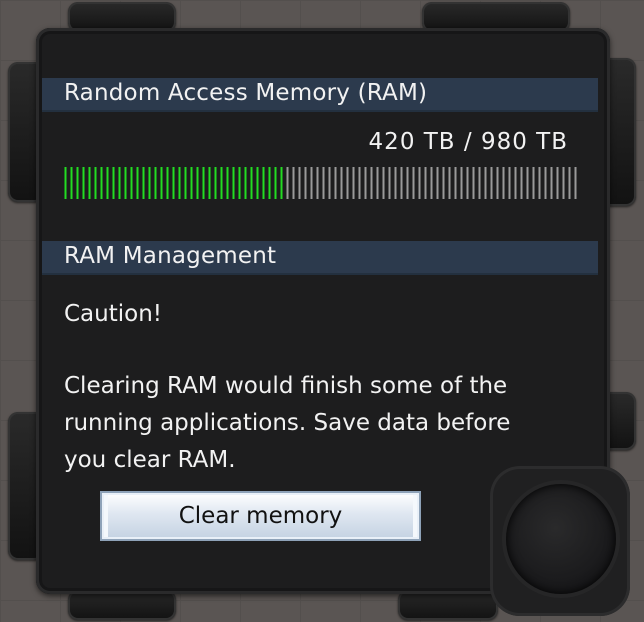 The width and height of the screenshot is (644, 622). I want to click on bottom-right-bumper, so click(448, 605).